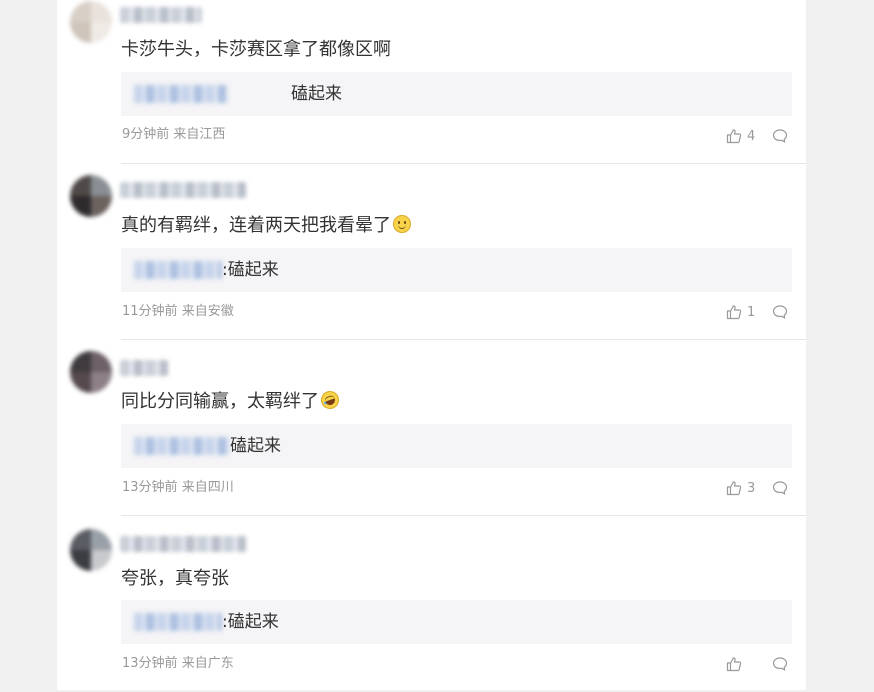  I want to click on comment-text: 同比分同输赢，太羁绊了, so click(231, 401).